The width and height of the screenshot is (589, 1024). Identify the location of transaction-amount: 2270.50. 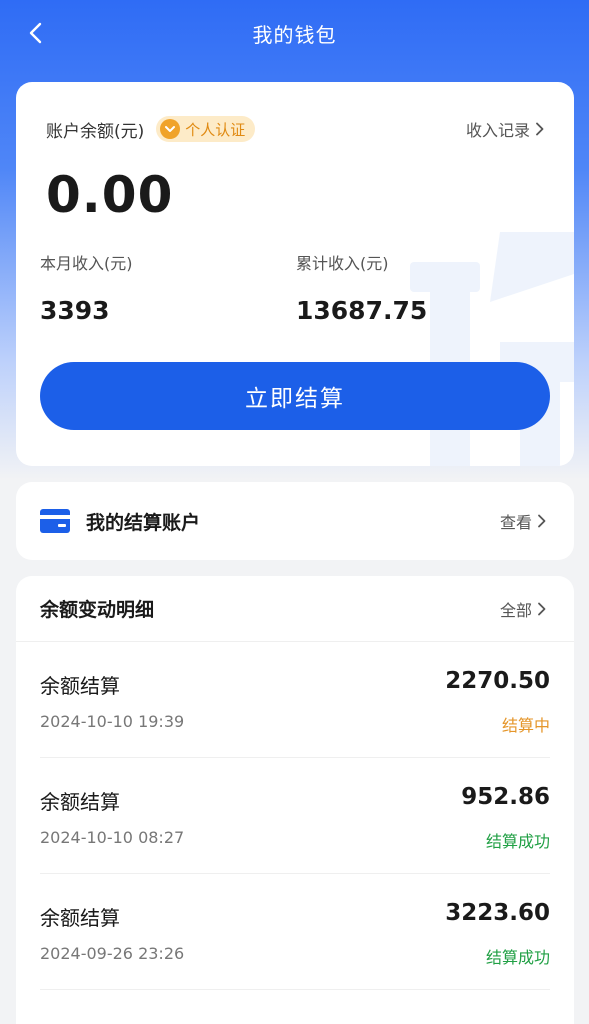
(497, 681).